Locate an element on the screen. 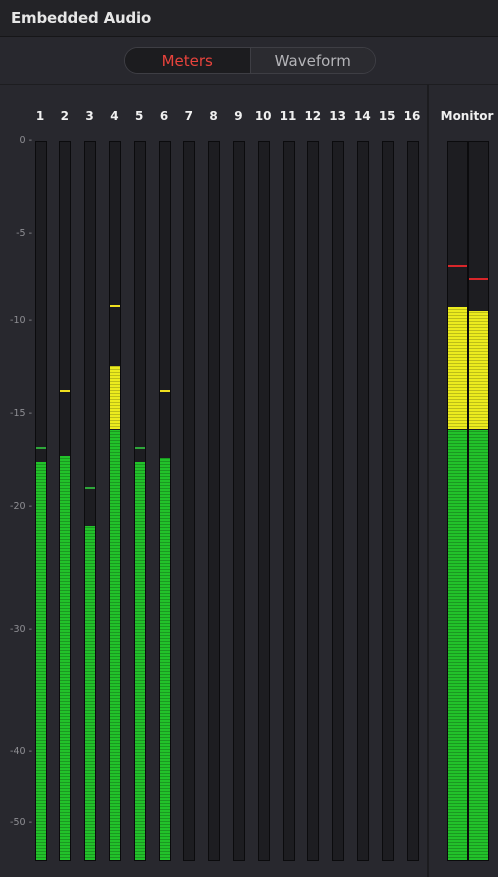  monitor-label: Monitor is located at coordinates (467, 116).